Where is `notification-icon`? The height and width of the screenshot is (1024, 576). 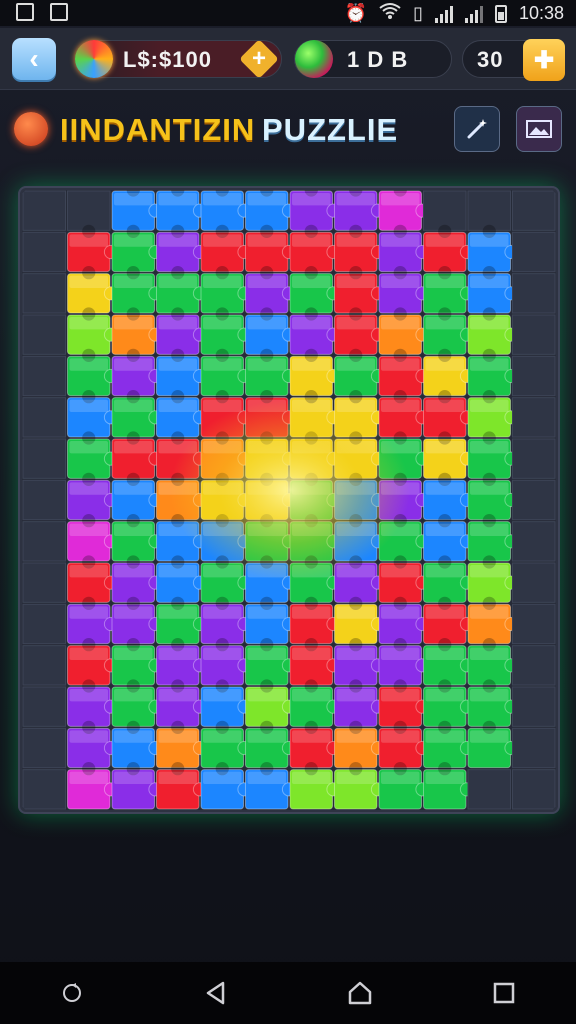 notification-icon is located at coordinates (25, 12).